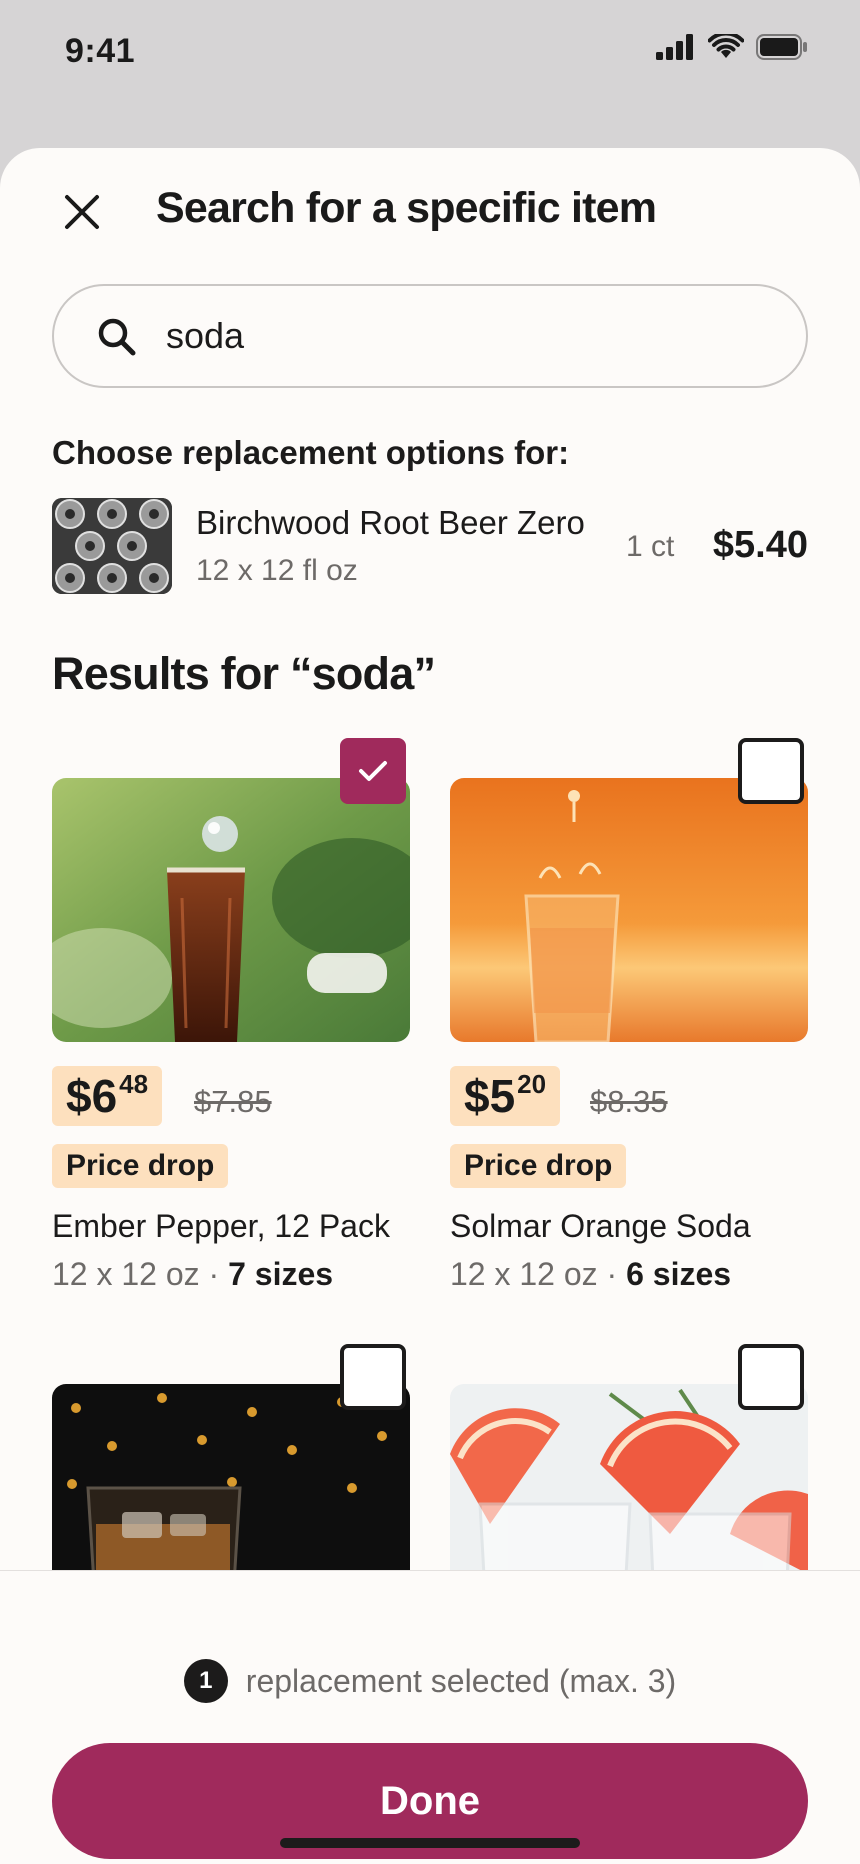 The height and width of the screenshot is (1864, 860). Describe the element at coordinates (390, 522) in the screenshot. I see `original-item-name: Birchwood Root Beer Zero` at that location.